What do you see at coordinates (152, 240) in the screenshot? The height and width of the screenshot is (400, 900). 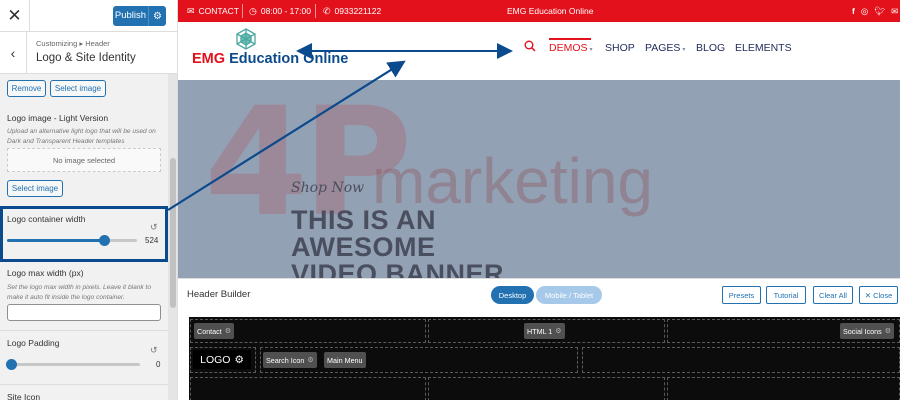 I see `logo-container-width-value: 524` at bounding box center [152, 240].